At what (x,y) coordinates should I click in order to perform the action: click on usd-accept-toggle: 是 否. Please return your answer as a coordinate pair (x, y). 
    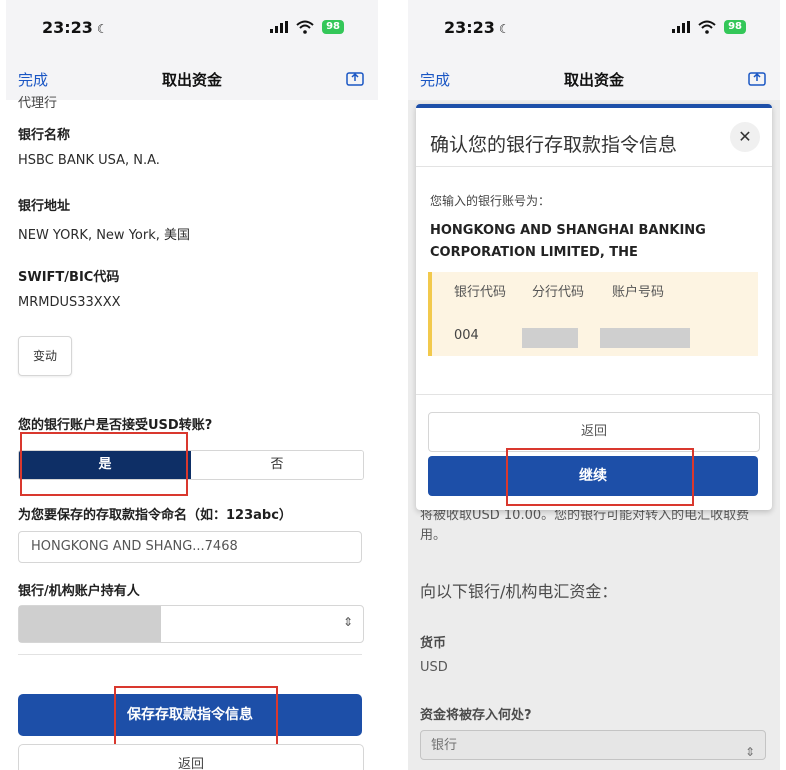
    Looking at the image, I should click on (191, 465).